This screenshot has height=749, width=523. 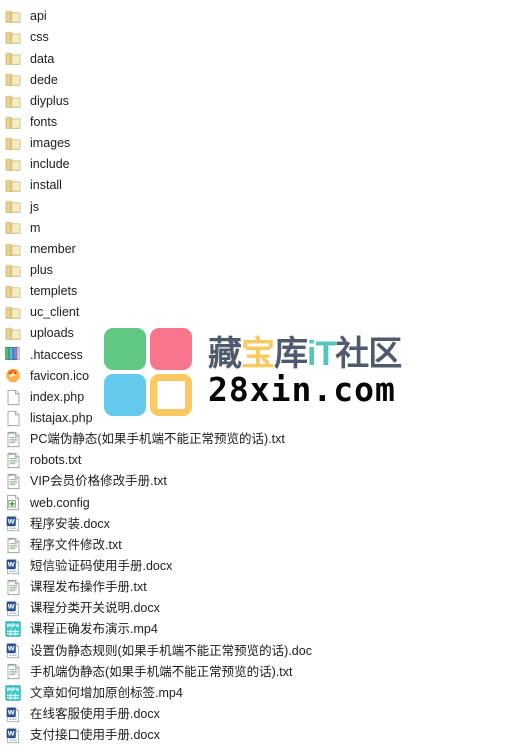 What do you see at coordinates (39, 37) in the screenshot?
I see `folder-name: css` at bounding box center [39, 37].